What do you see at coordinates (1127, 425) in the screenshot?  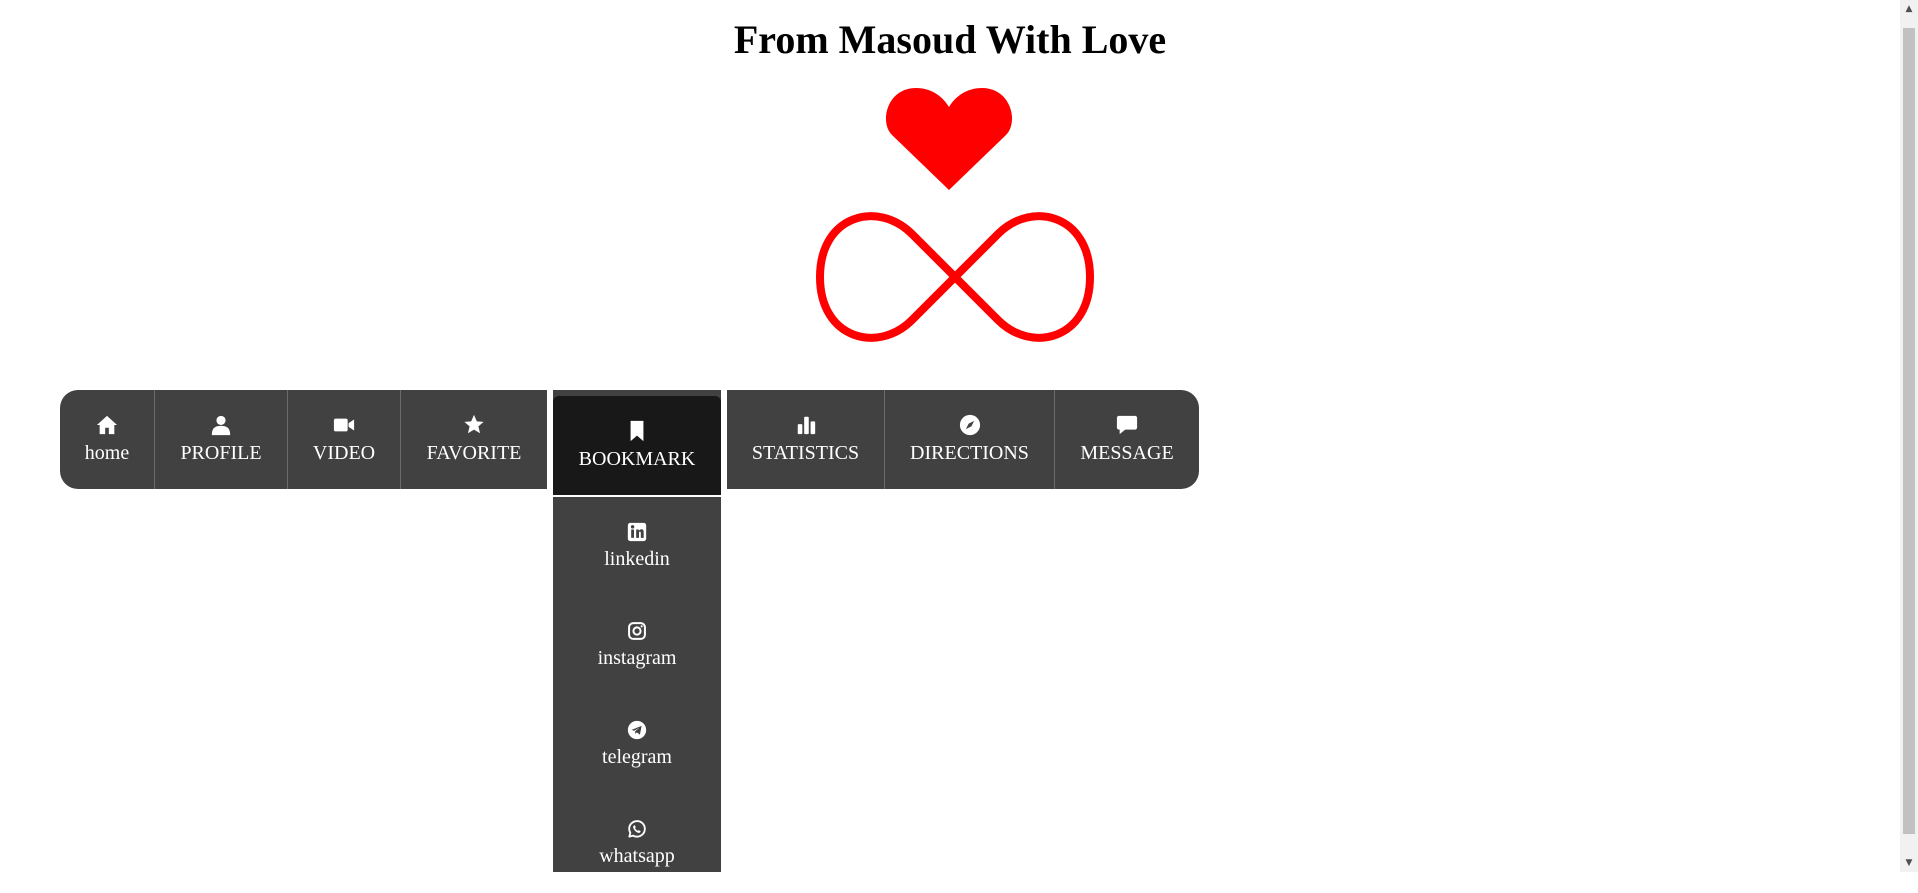 I see `message-icon` at bounding box center [1127, 425].